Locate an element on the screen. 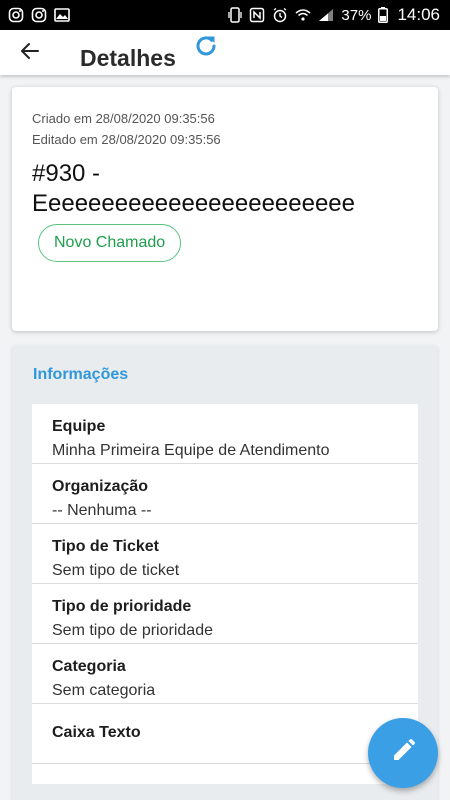 The width and height of the screenshot is (450, 800). section-heading: Informações is located at coordinates (81, 374).